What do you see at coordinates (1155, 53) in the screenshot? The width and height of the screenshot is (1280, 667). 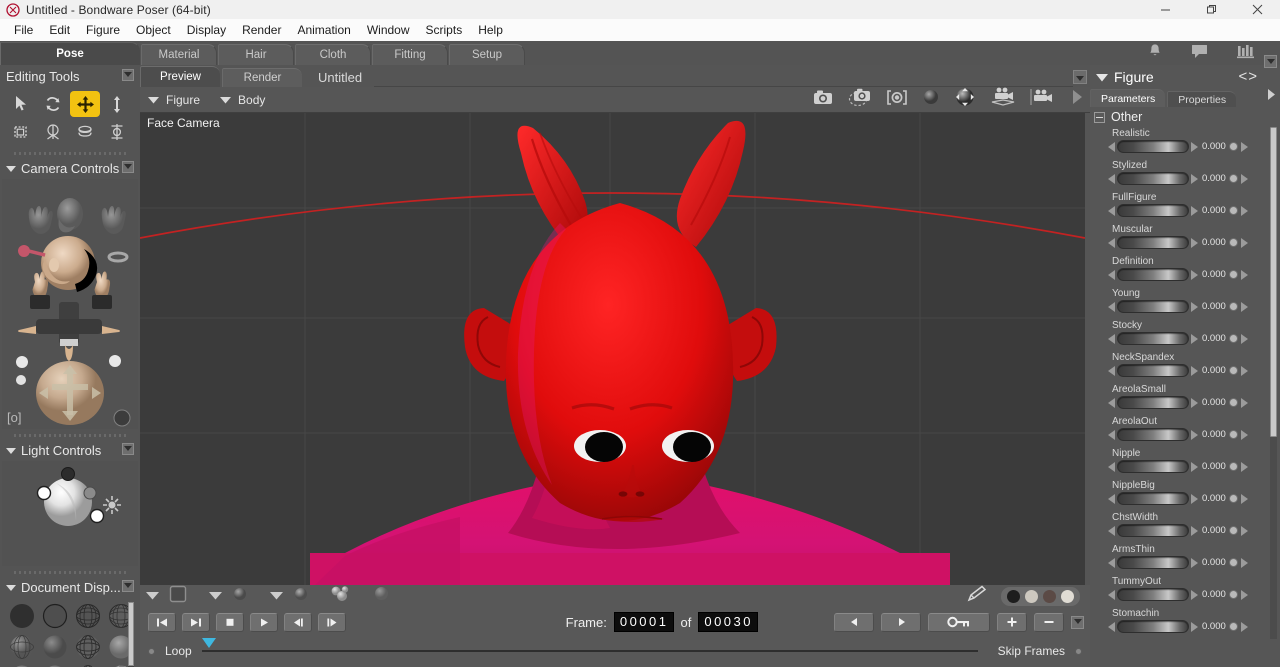 I see `bell-icon` at bounding box center [1155, 53].